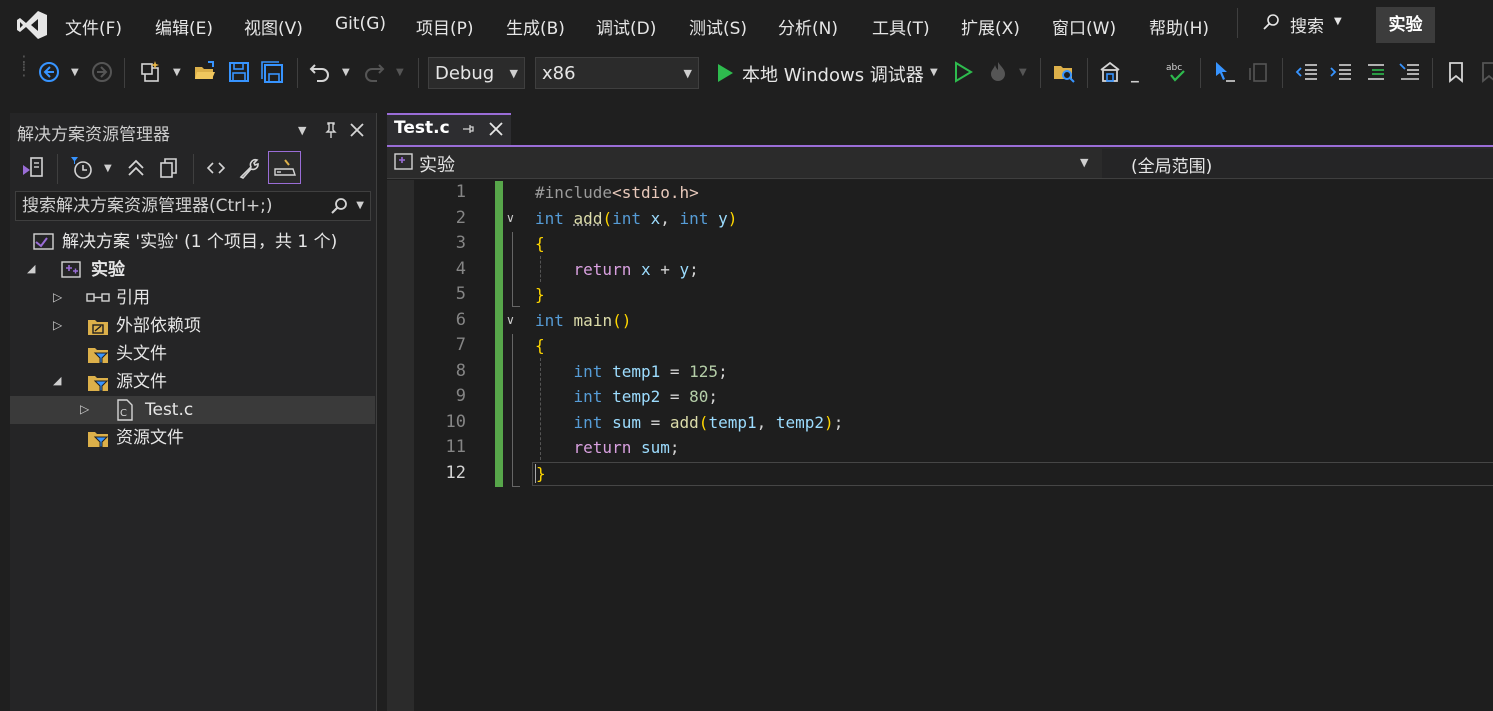  Describe the element at coordinates (250, 168) in the screenshot. I see `properties-wrench-icon` at that location.